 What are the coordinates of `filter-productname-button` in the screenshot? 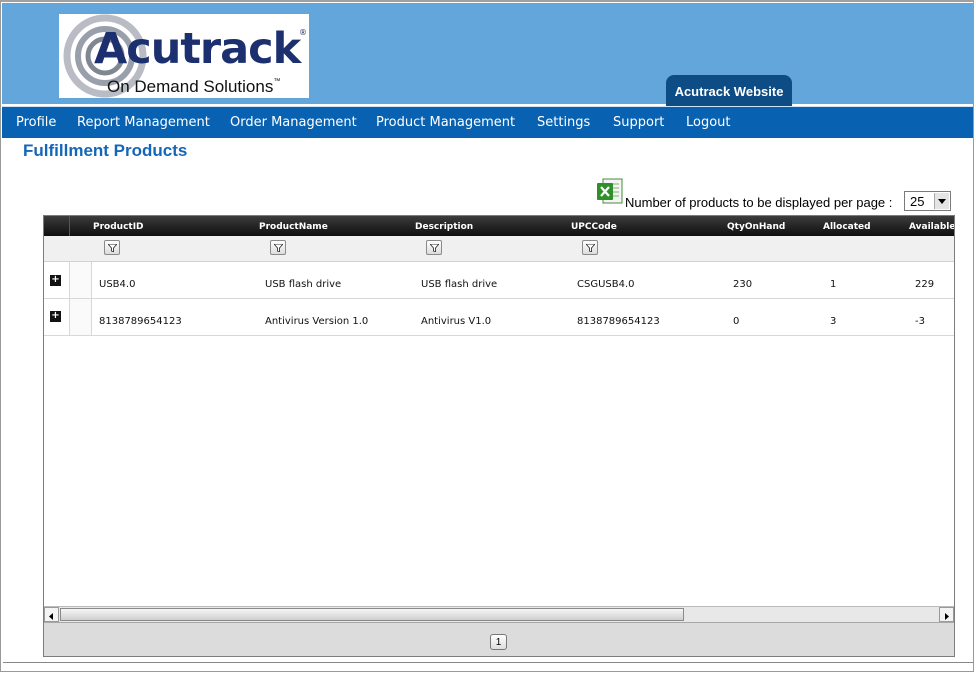 It's located at (278, 247).